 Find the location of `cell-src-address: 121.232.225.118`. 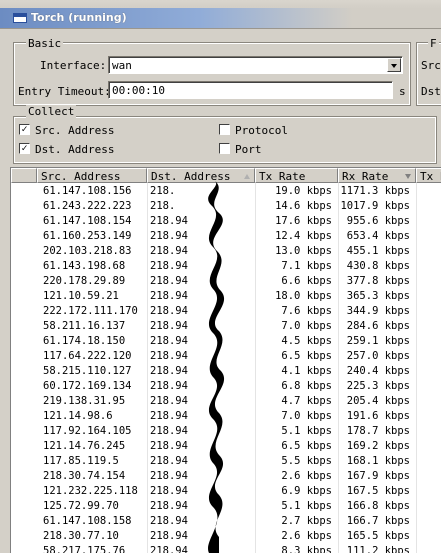

cell-src-address: 121.232.225.118 is located at coordinates (90, 491).